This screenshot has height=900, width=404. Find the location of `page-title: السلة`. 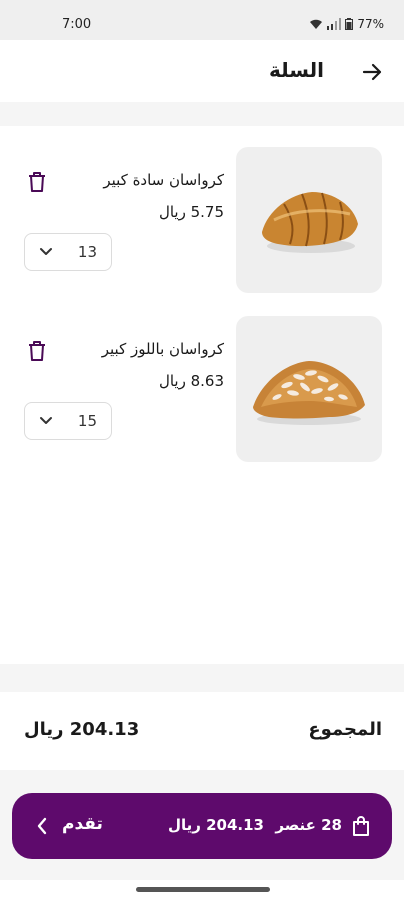

page-title: السلة is located at coordinates (296, 70).